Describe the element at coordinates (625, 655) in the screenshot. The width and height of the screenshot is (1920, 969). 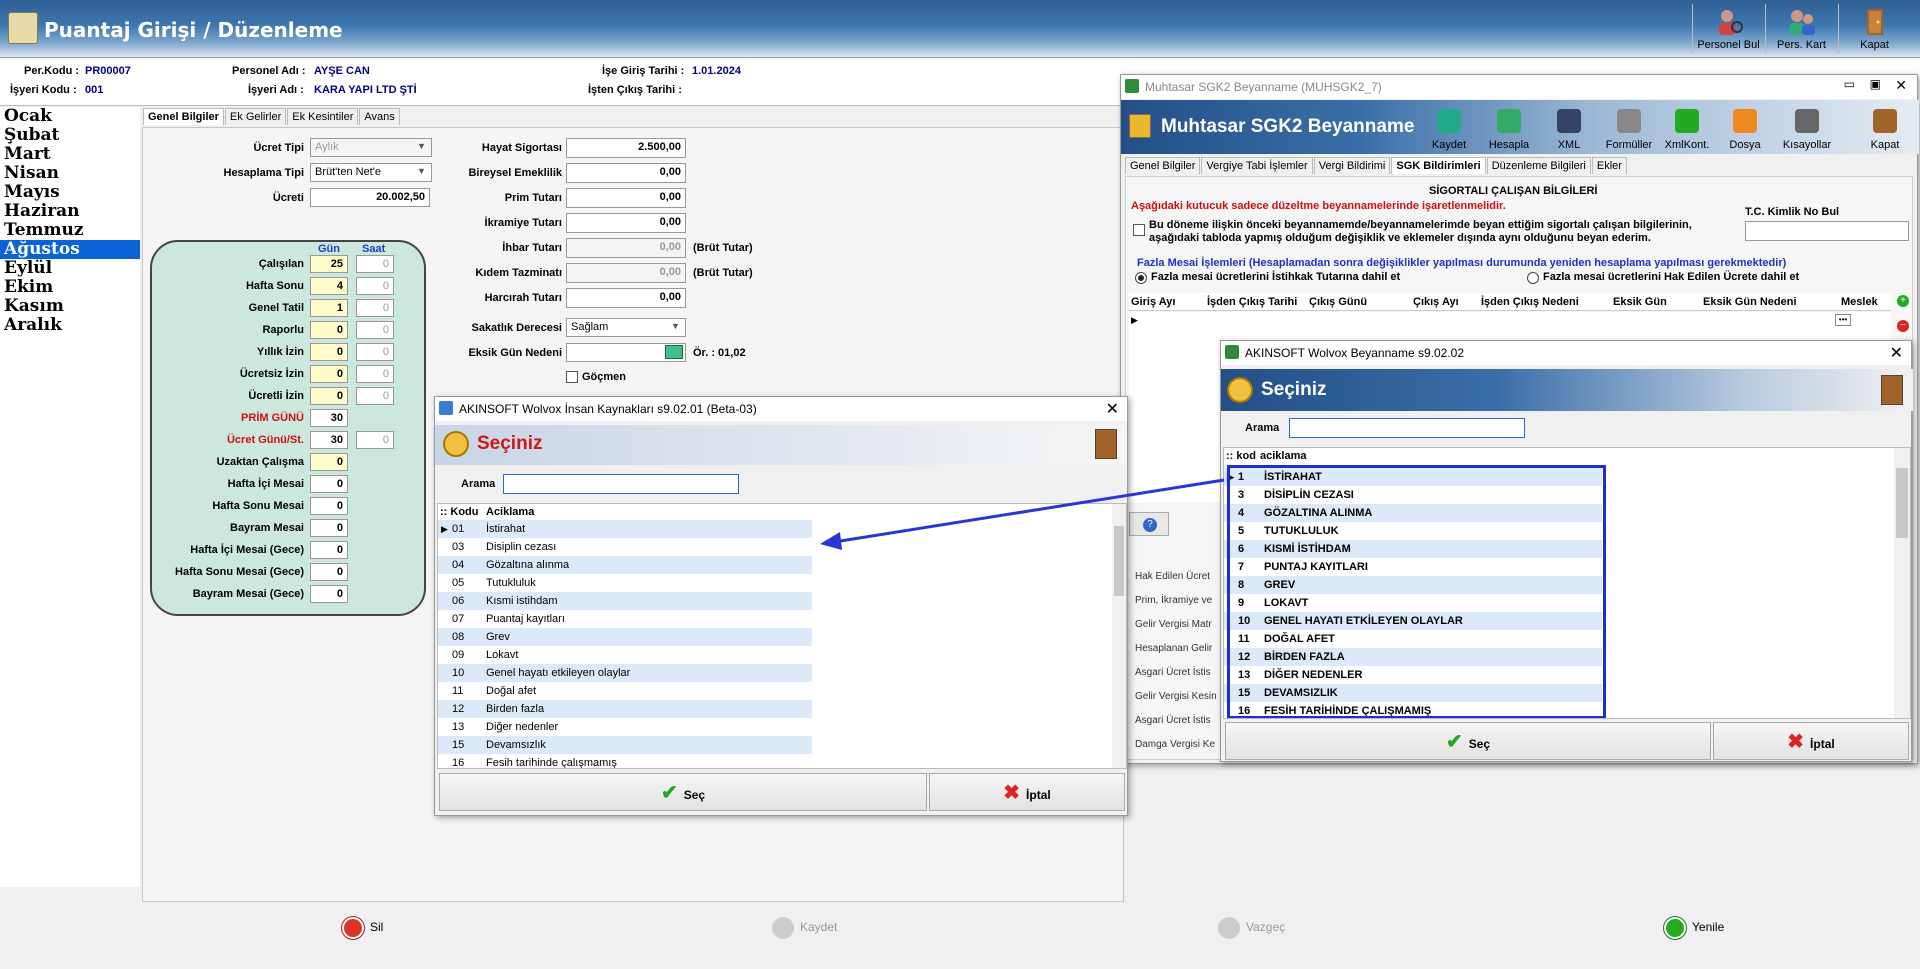
I see `list-item: 09 Lokavt` at that location.